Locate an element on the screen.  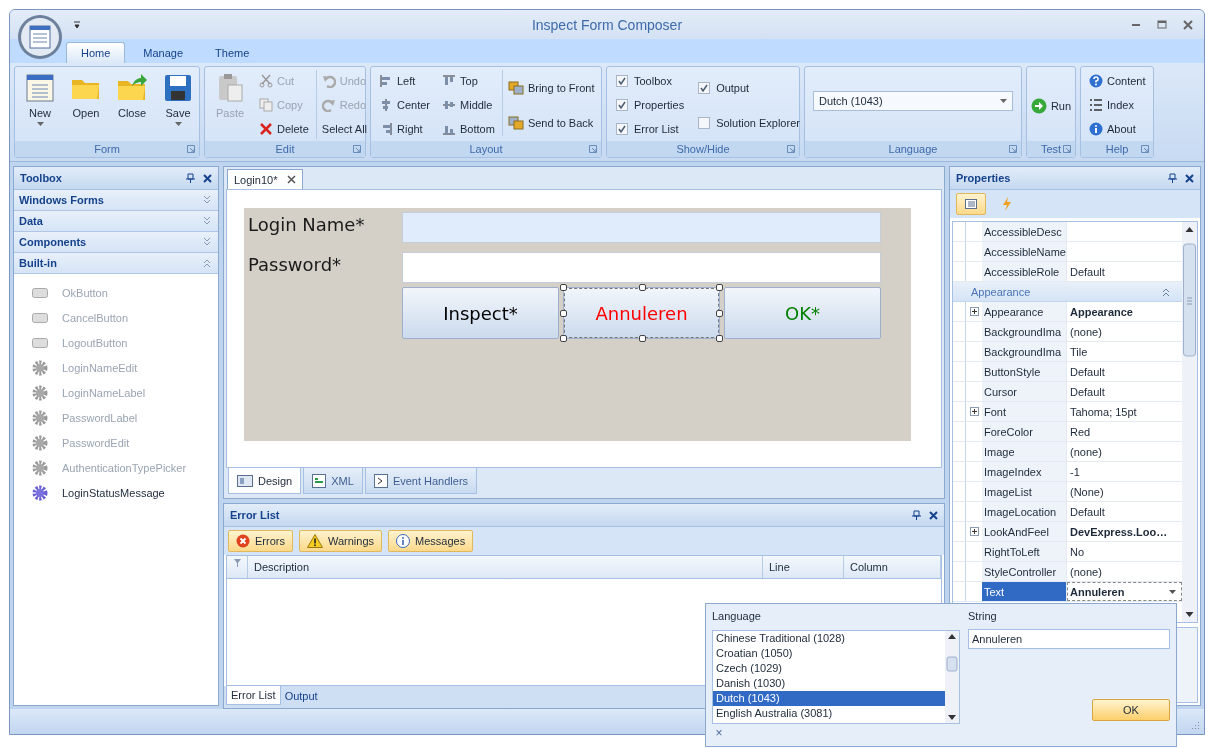
property-value: No is located at coordinates (1124, 551).